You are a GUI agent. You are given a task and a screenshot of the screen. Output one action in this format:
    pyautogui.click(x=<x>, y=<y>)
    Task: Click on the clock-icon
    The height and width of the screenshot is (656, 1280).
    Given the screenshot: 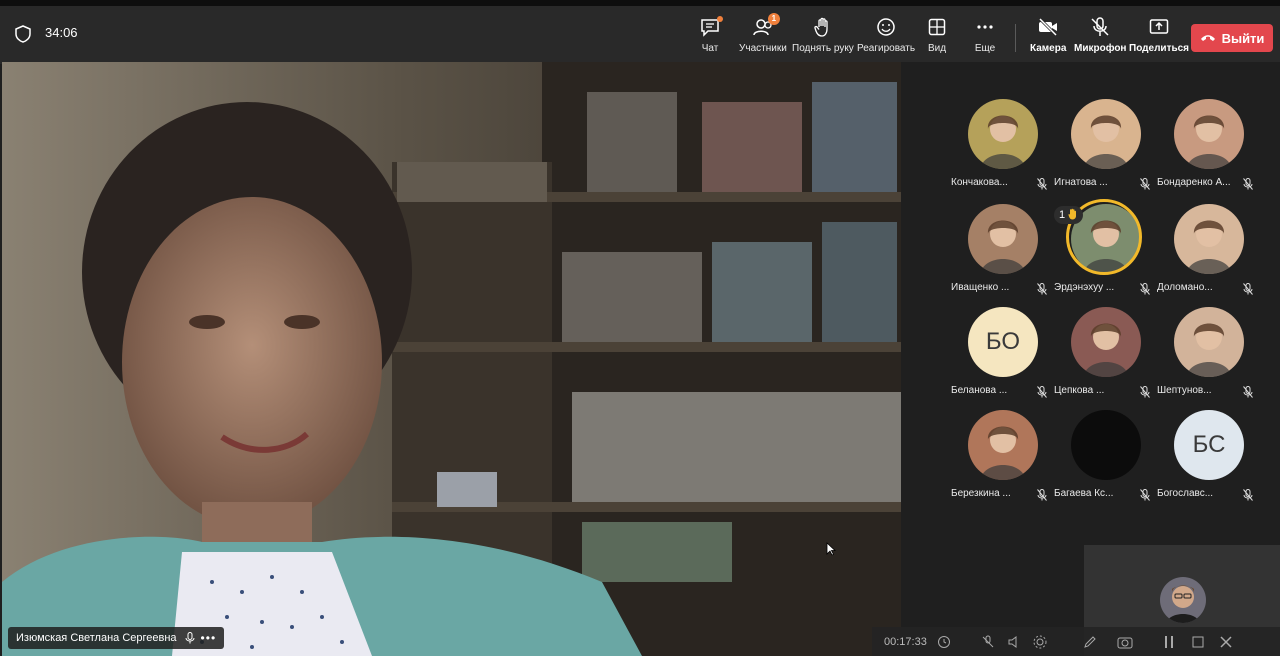 What is the action you would take?
    pyautogui.click(x=944, y=642)
    